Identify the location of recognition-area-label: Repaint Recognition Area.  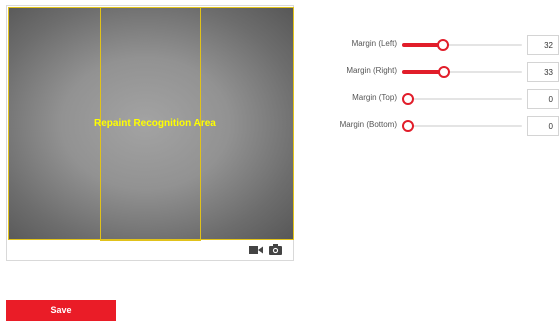
(155, 123).